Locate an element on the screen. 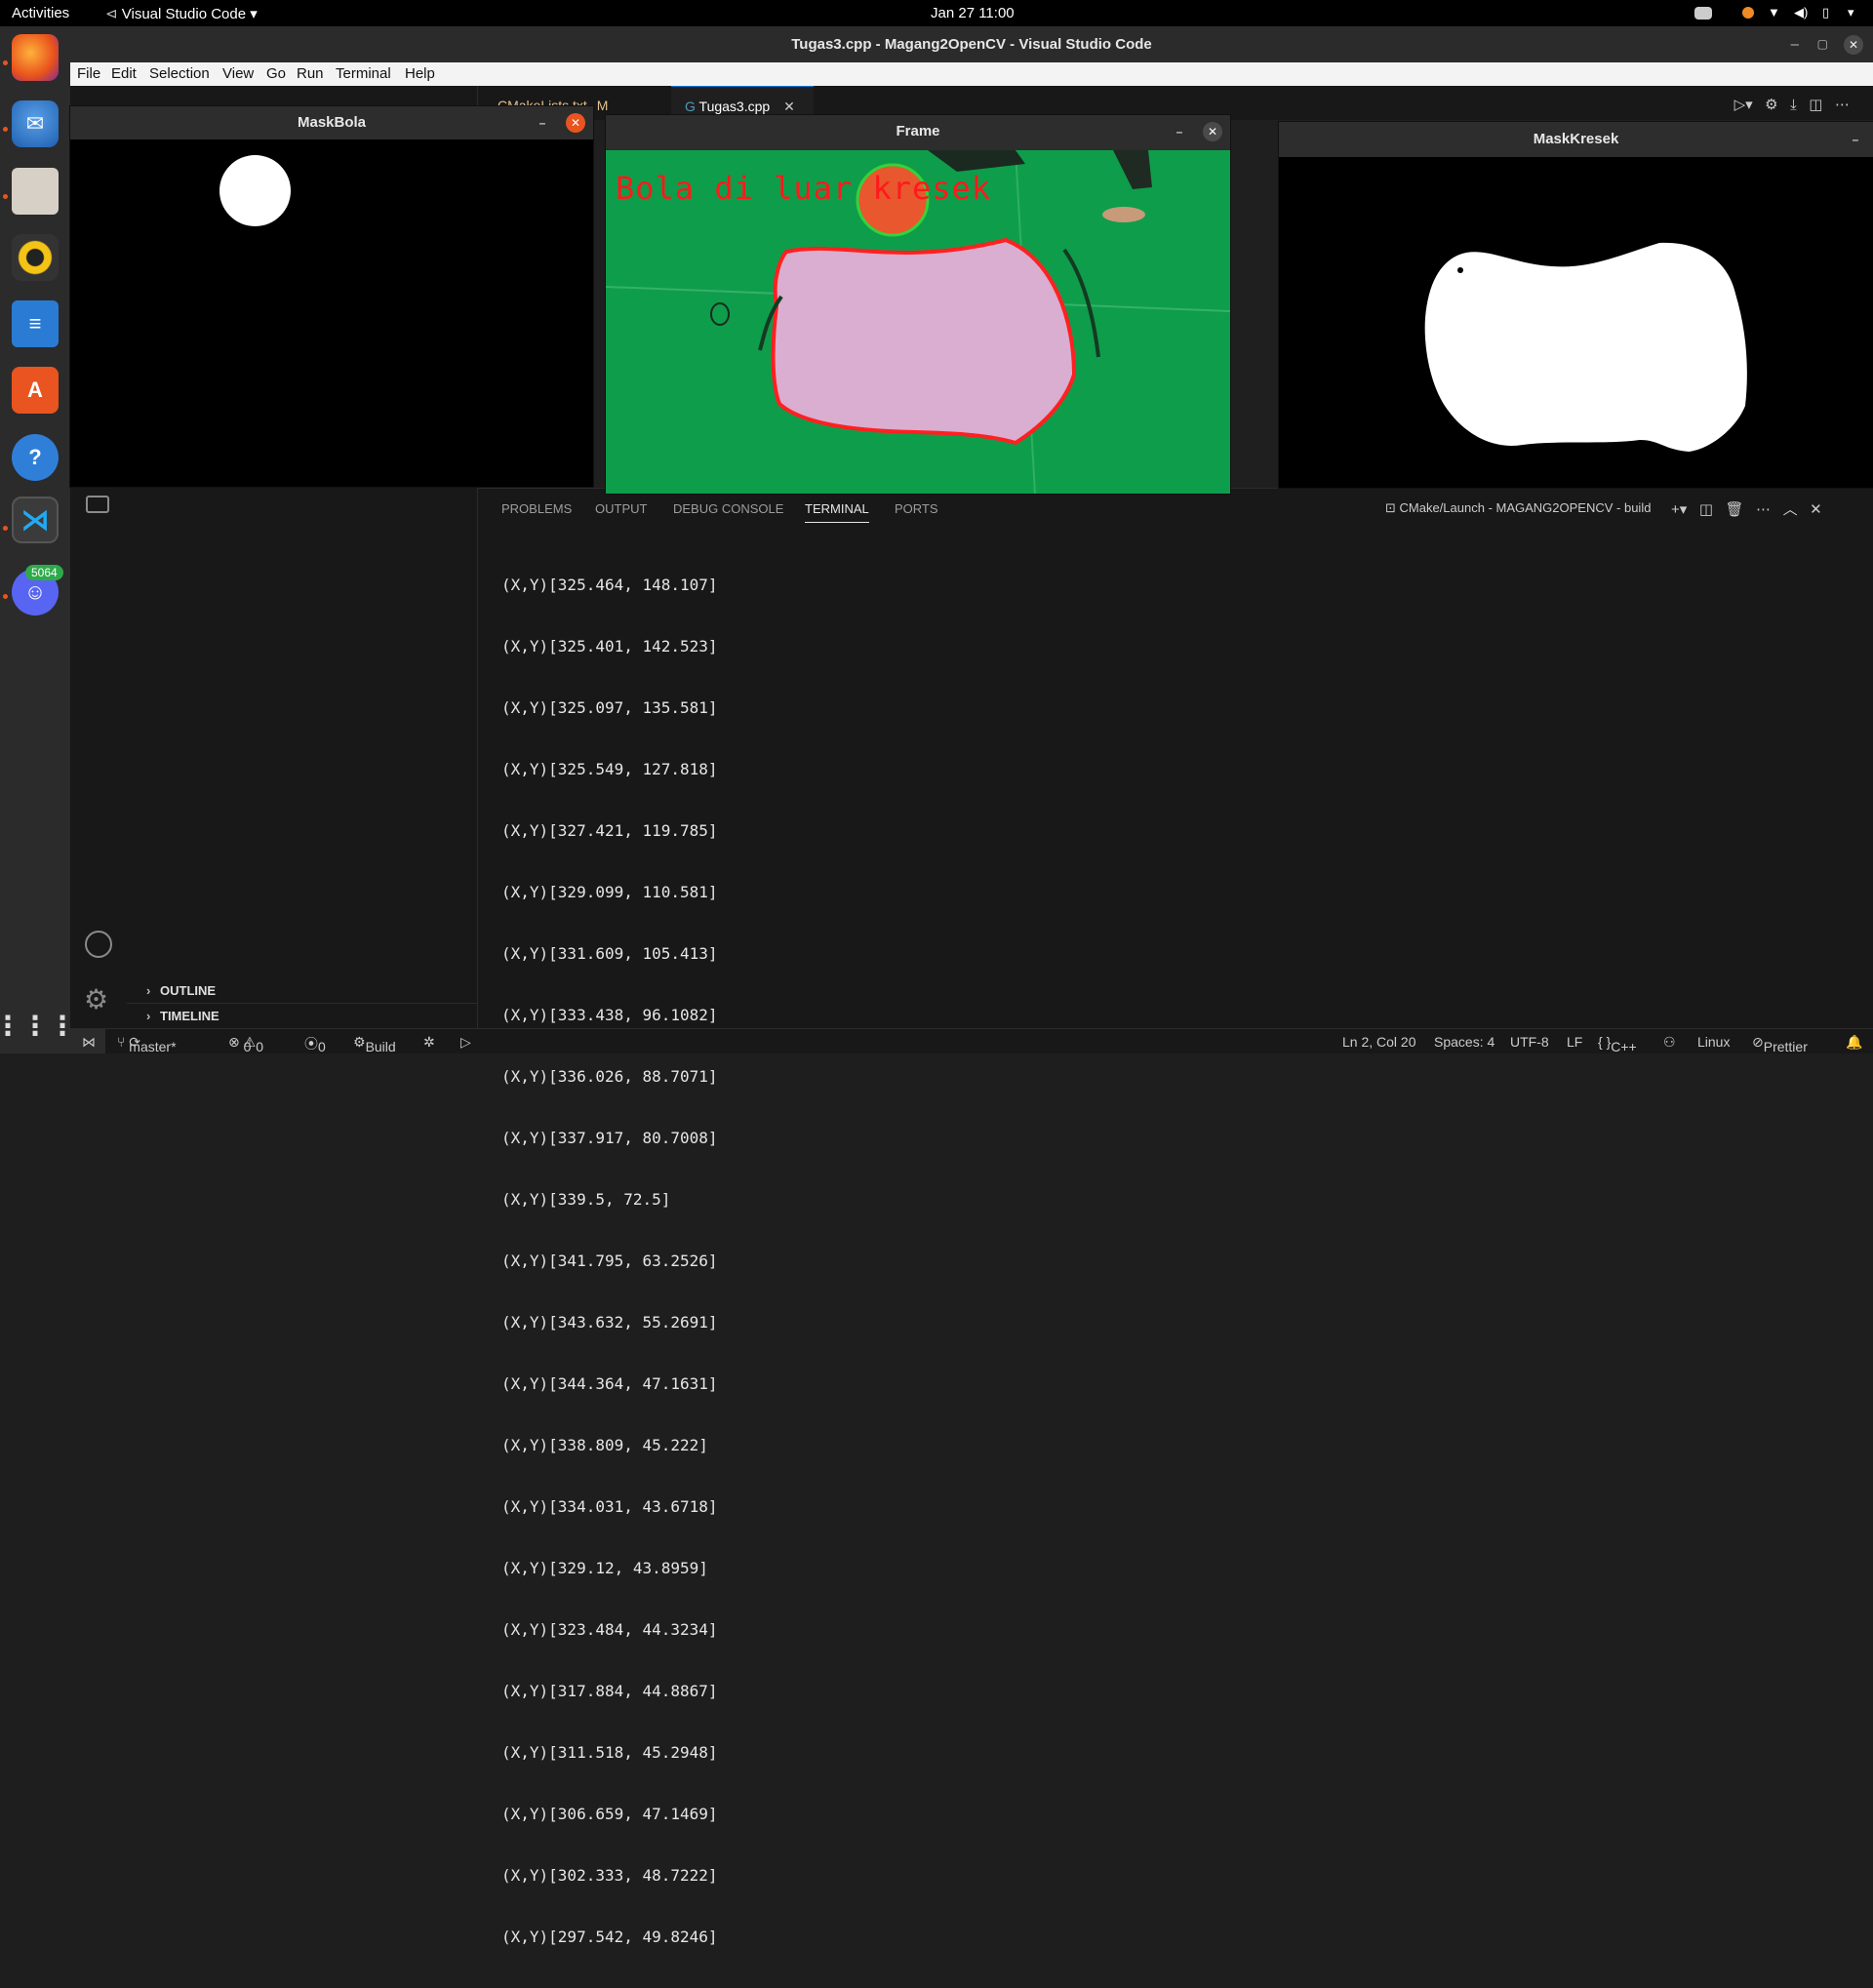  terminal-line: (X,Y)[344.364, 47.1631] is located at coordinates (609, 1384).